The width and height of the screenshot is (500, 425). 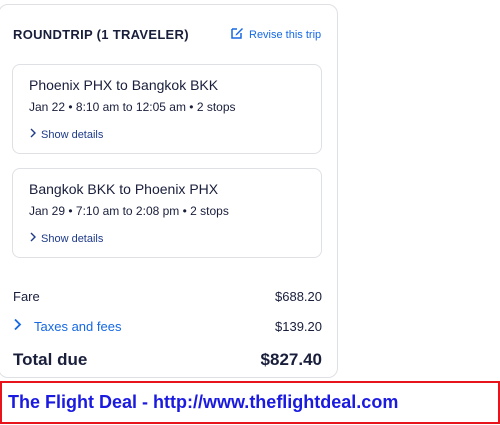 What do you see at coordinates (132, 107) in the screenshot?
I see `leg-times: Jan 22 • 8:10 am to 12:05 am • 2 stops` at bounding box center [132, 107].